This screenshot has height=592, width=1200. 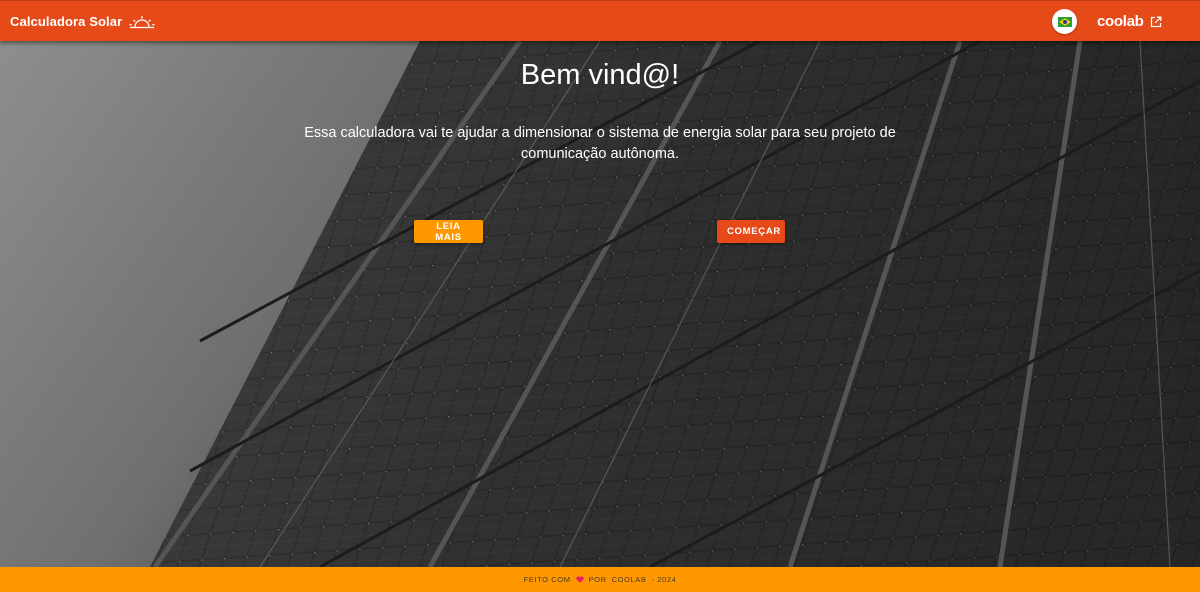 What do you see at coordinates (547, 579) in the screenshot?
I see `footer-made-with: FEITO COM` at bounding box center [547, 579].